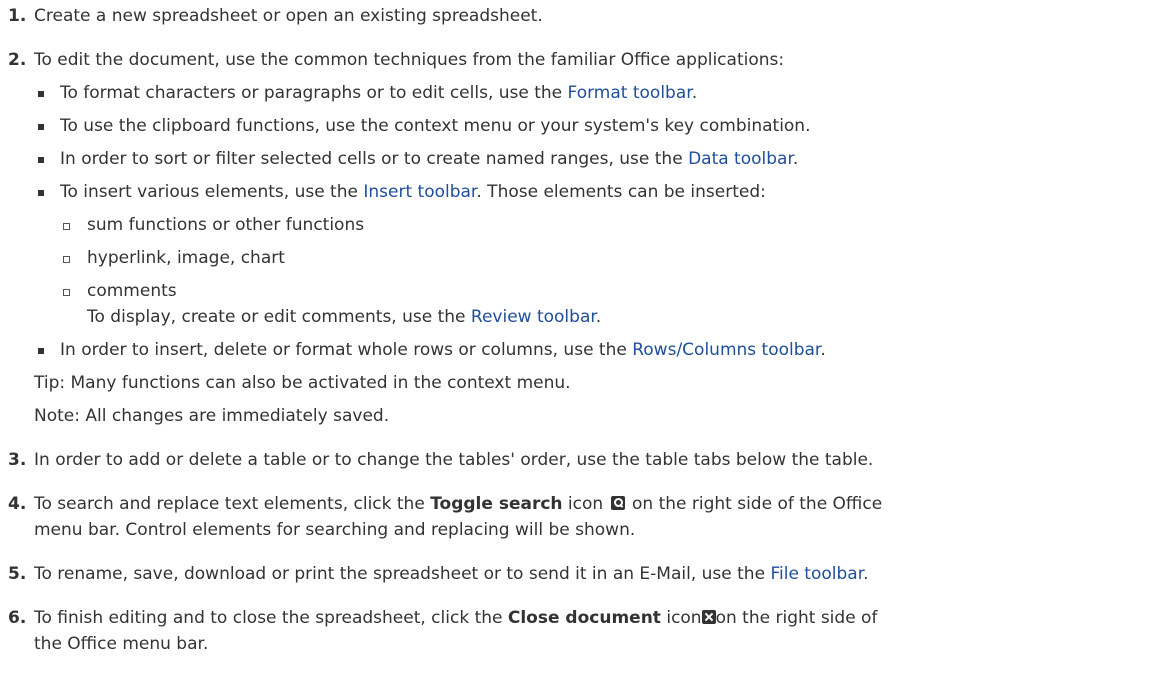 The width and height of the screenshot is (1154, 683). What do you see at coordinates (533, 317) in the screenshot?
I see `review-toolbar-link: Review toolbar` at bounding box center [533, 317].